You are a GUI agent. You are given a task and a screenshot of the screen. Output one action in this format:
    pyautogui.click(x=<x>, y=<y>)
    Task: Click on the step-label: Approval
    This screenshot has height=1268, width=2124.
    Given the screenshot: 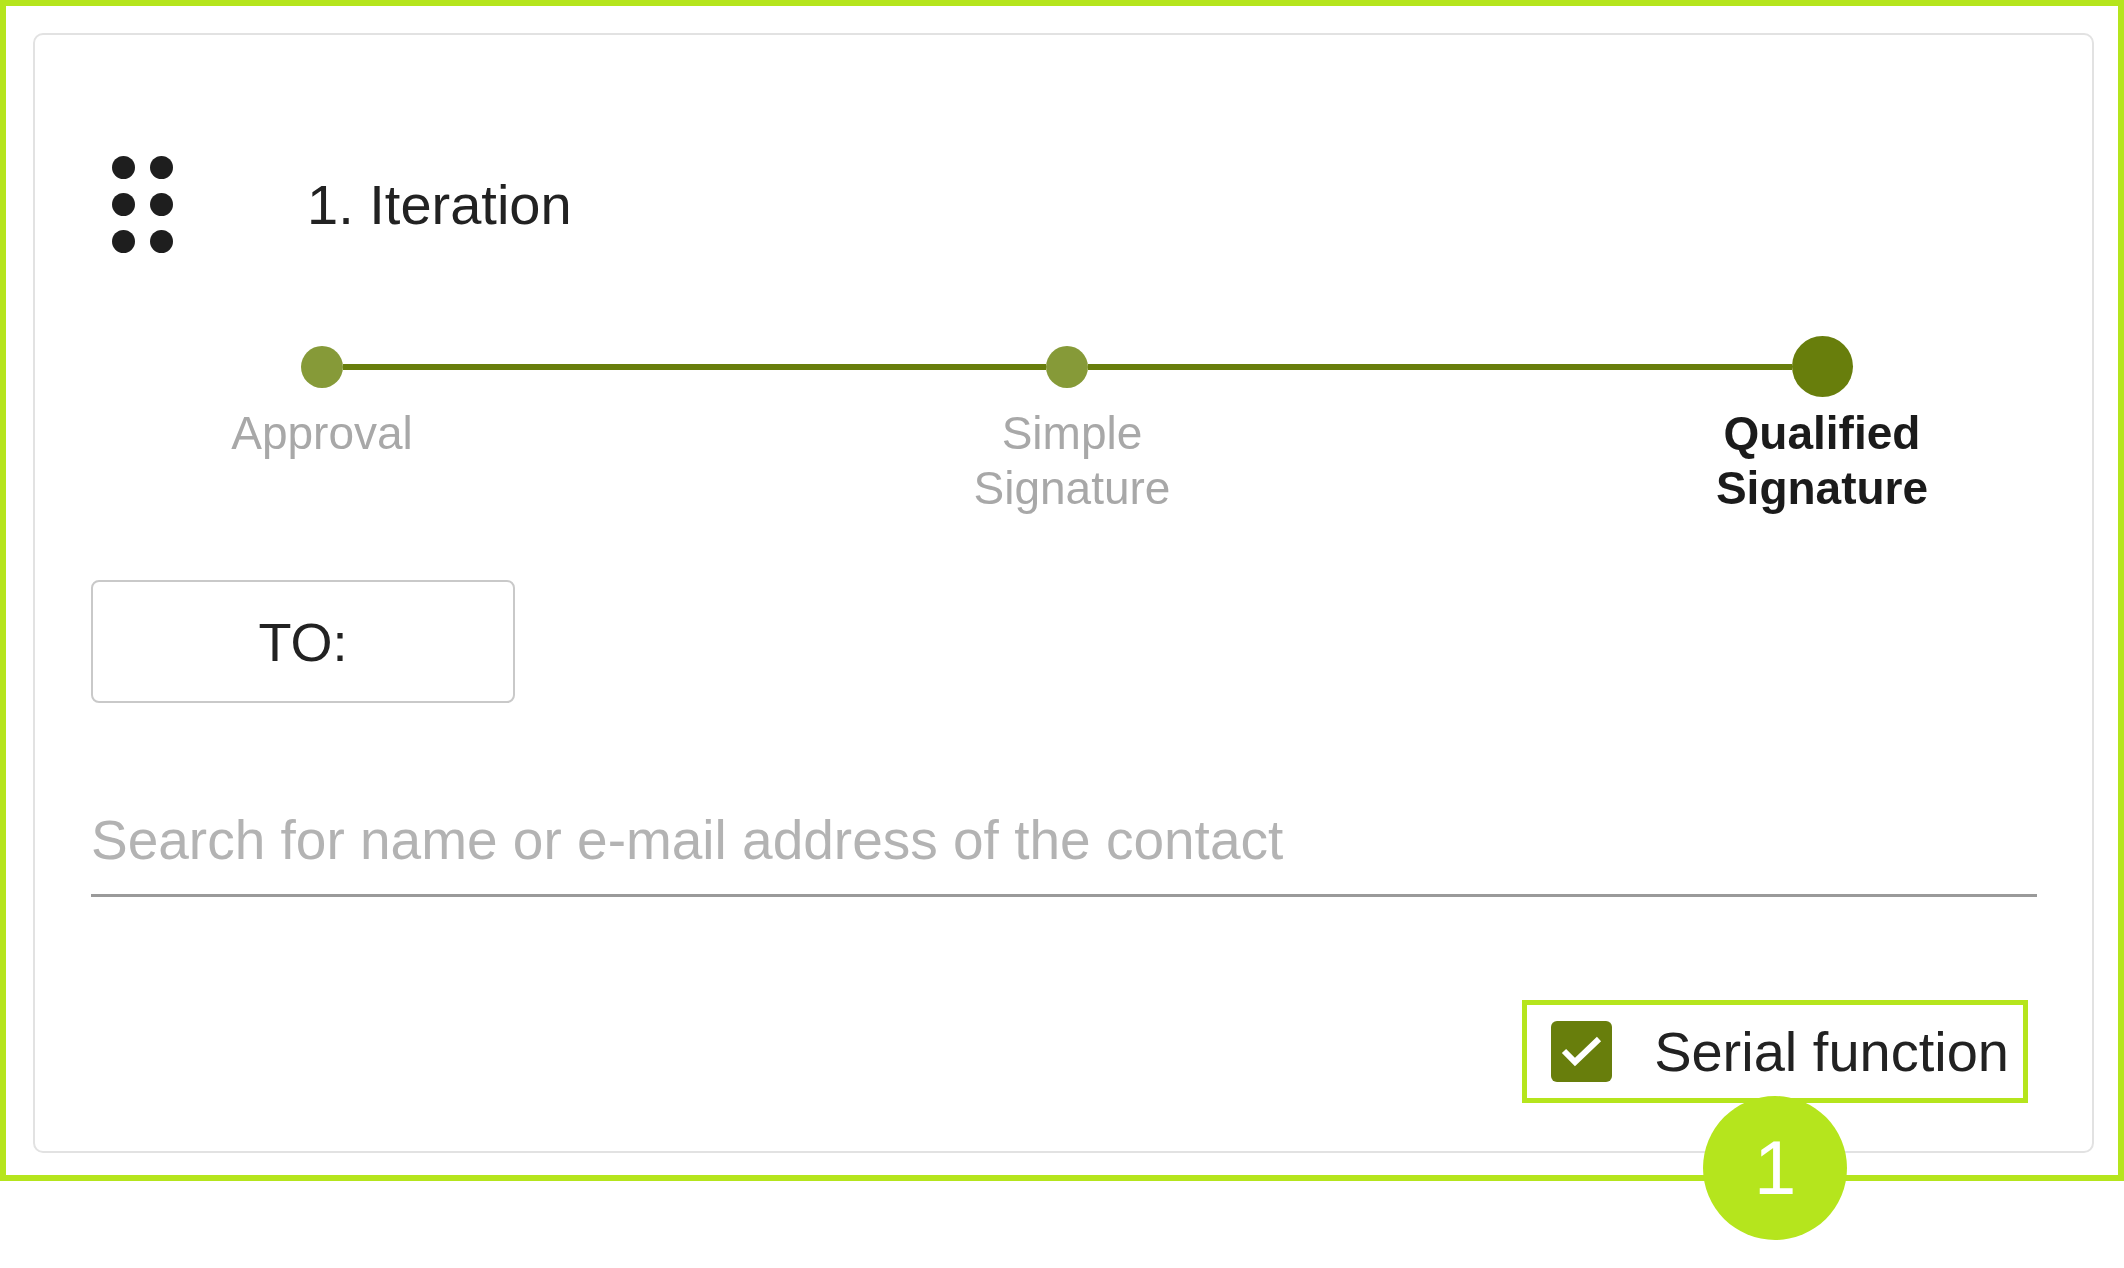 What is the action you would take?
    pyautogui.click(x=322, y=433)
    